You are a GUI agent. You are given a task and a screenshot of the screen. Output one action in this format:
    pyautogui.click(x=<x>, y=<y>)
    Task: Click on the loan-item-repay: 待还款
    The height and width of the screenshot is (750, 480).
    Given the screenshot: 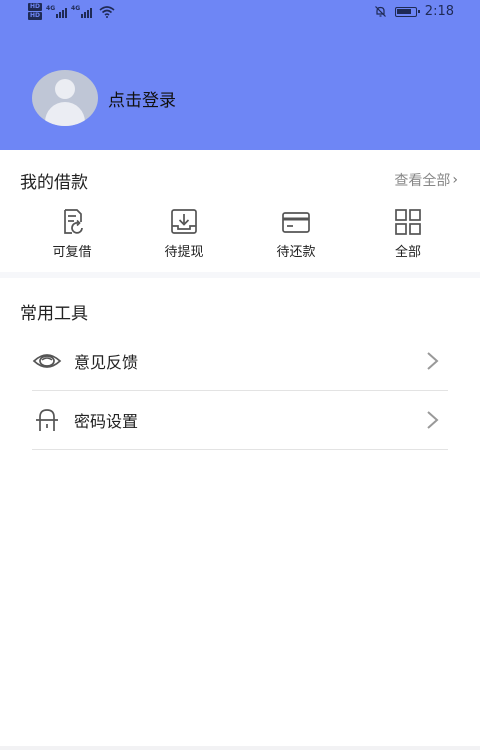 What is the action you would take?
    pyautogui.click(x=296, y=233)
    